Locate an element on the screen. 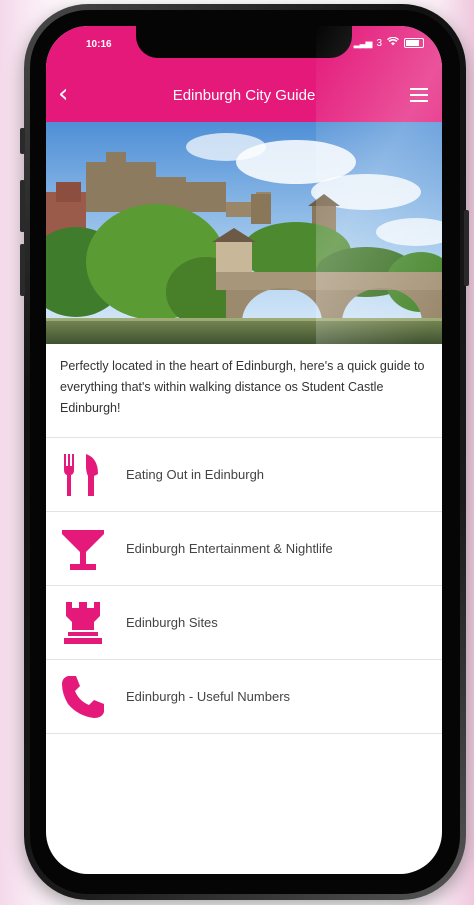 This screenshot has width=474, height=905. list-item-label: Edinburgh - Useful Numbers is located at coordinates (208, 696).